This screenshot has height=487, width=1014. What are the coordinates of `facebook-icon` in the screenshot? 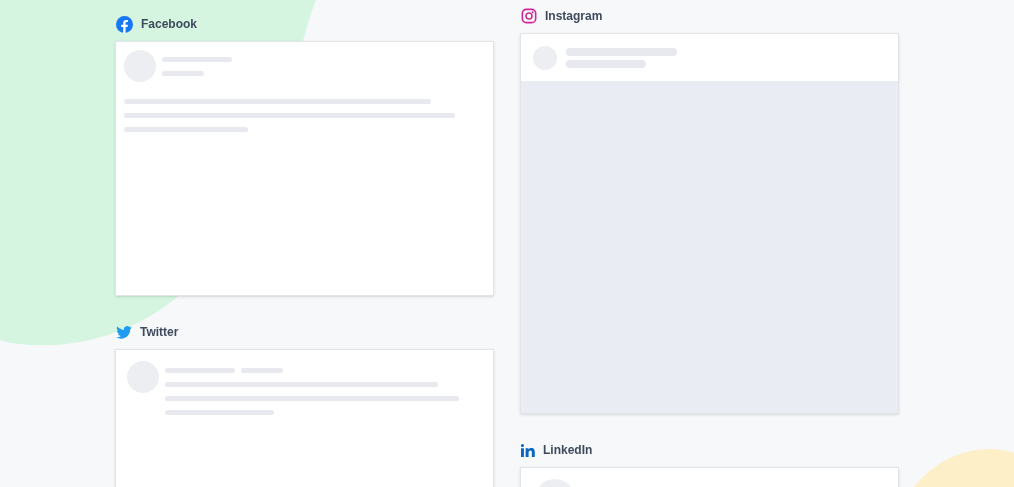 It's located at (124, 24).